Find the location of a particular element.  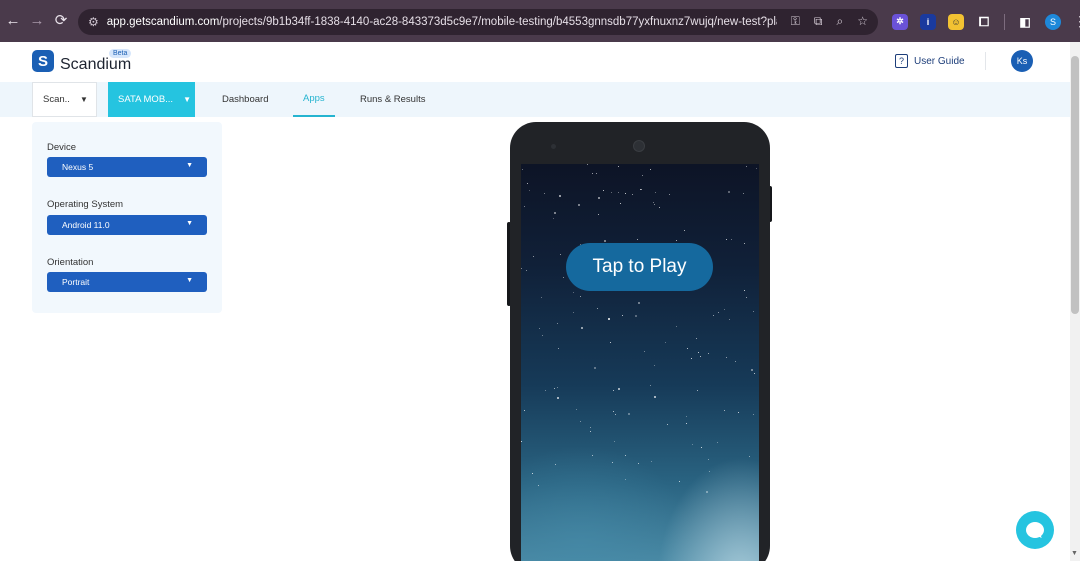

header-divider is located at coordinates (985, 61).